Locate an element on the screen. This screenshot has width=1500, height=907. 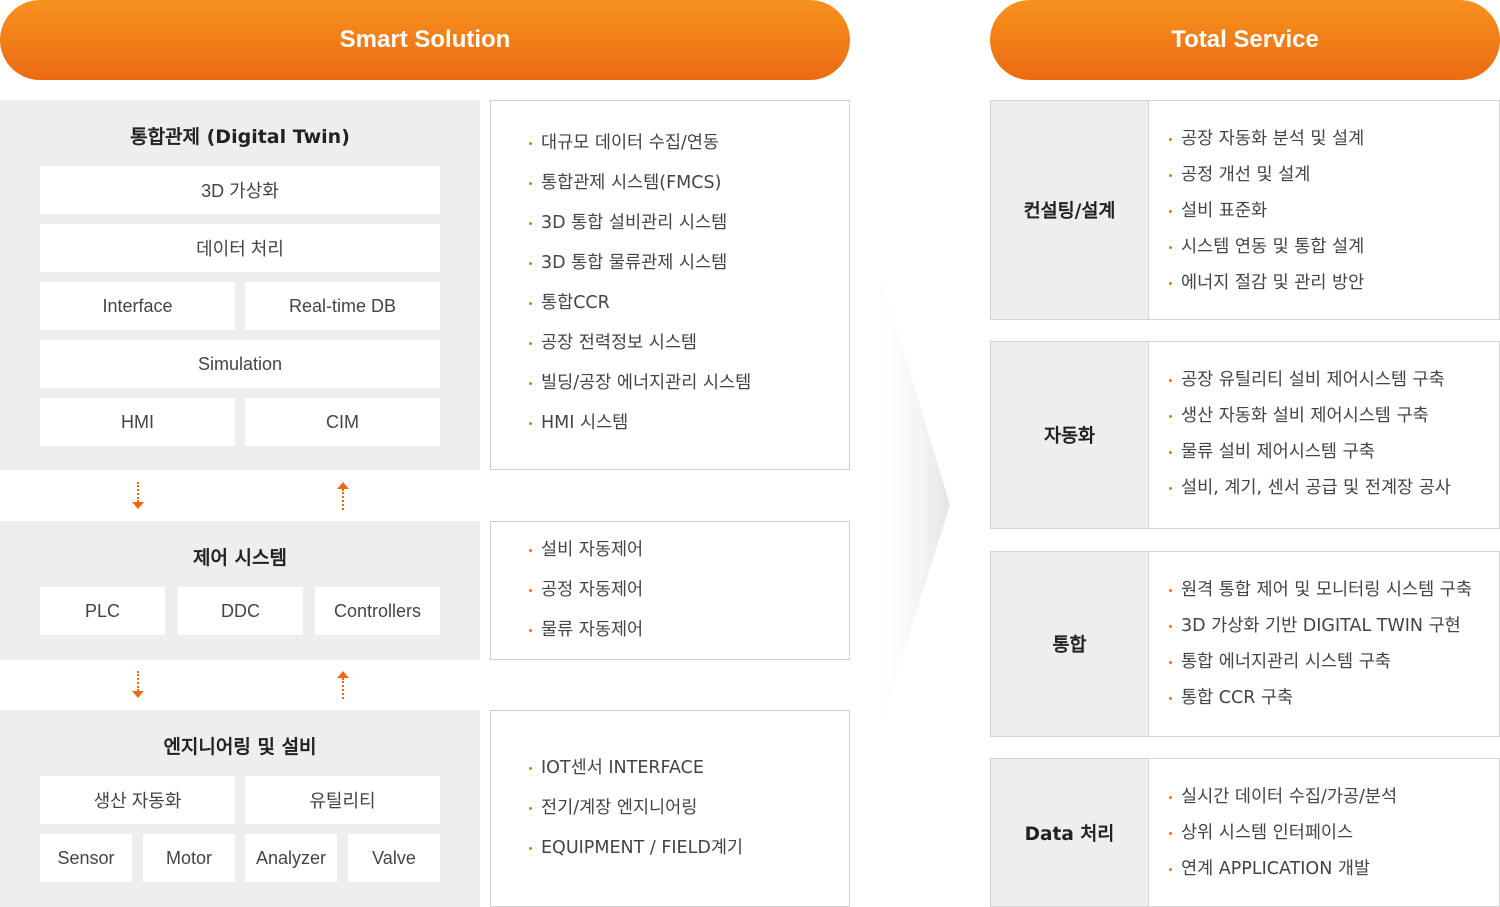
box-valve: Valve is located at coordinates (394, 858).